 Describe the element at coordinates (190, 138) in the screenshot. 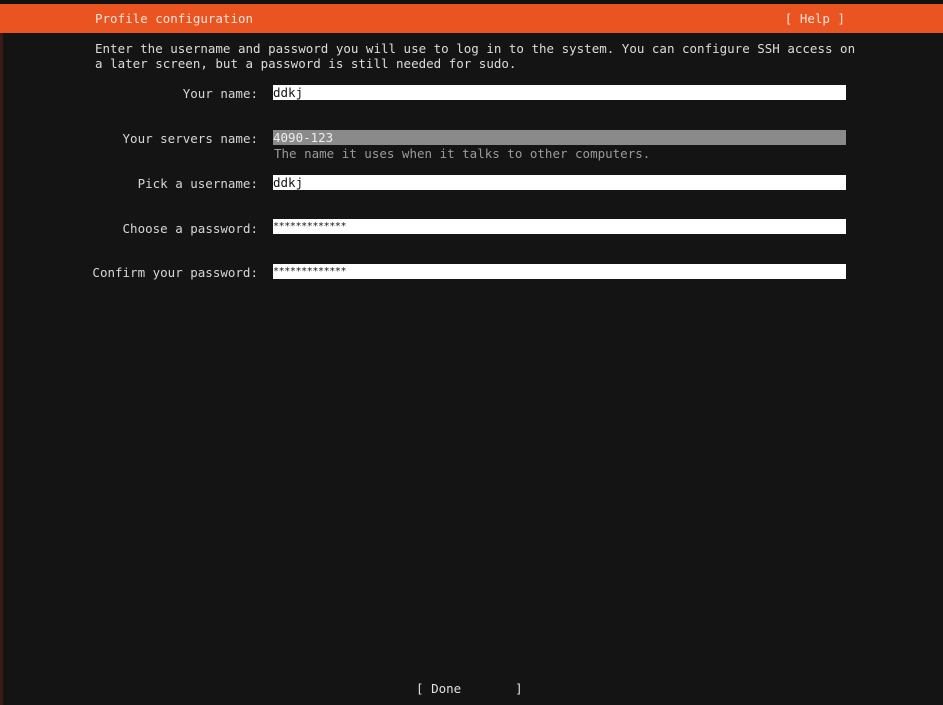

I see `servers-name-label: Your servers name:` at that location.